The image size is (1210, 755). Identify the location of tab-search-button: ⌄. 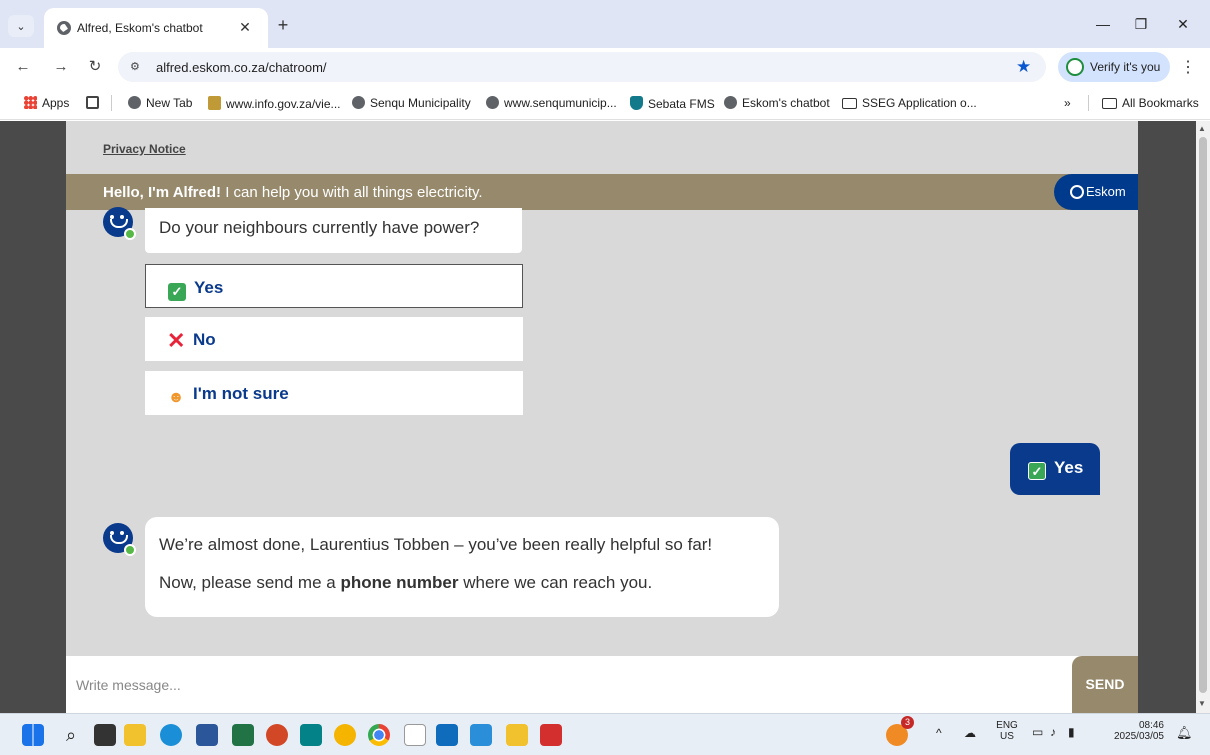
(21, 26).